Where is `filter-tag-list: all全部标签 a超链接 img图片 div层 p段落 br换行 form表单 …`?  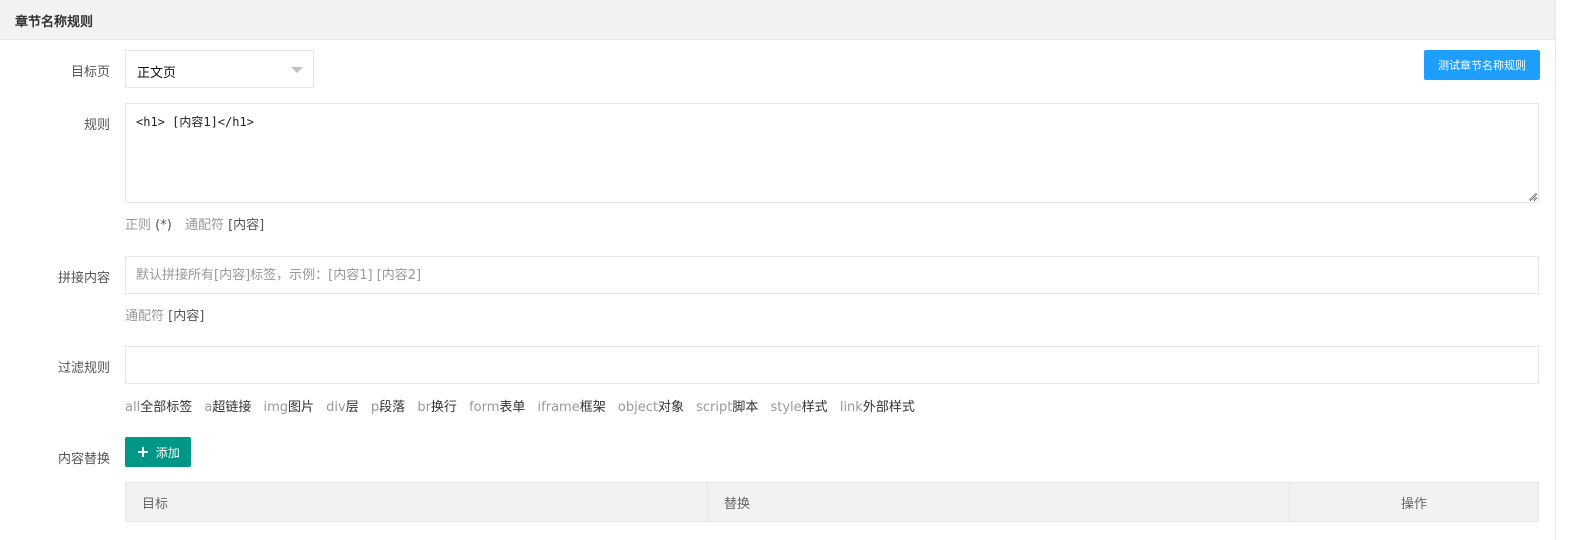 filter-tag-list: all全部标签 a超链接 img图片 div层 p段落 br换行 form表单 … is located at coordinates (524, 405).